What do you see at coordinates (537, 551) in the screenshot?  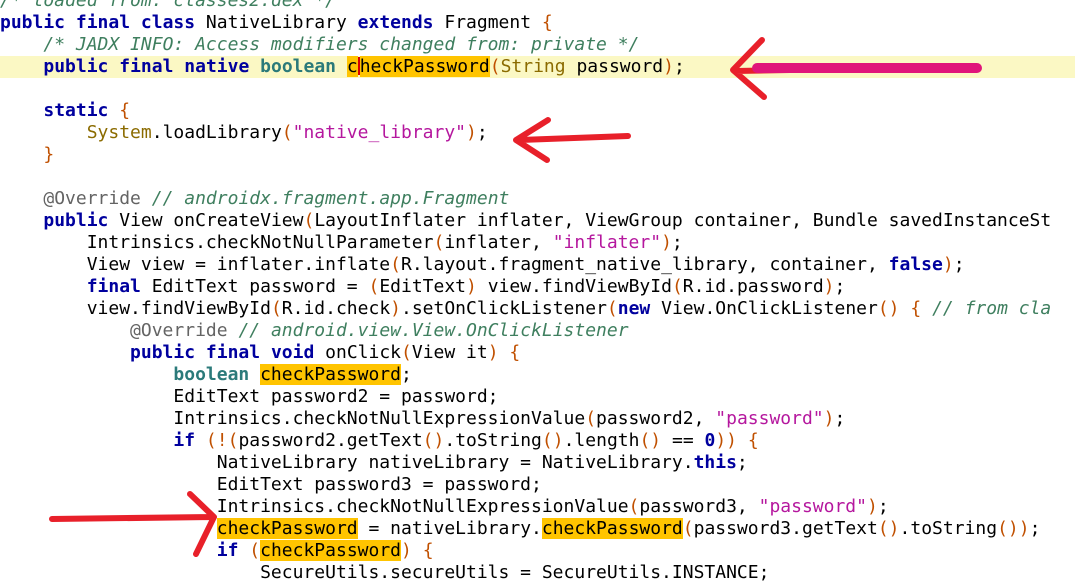 I see `code-line: if (checkPassword) {` at bounding box center [537, 551].